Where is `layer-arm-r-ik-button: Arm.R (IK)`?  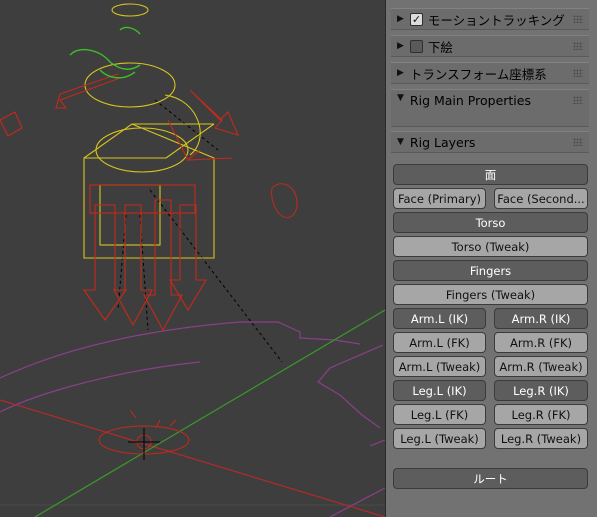
layer-arm-r-ik-button: Arm.R (IK) is located at coordinates (541, 318).